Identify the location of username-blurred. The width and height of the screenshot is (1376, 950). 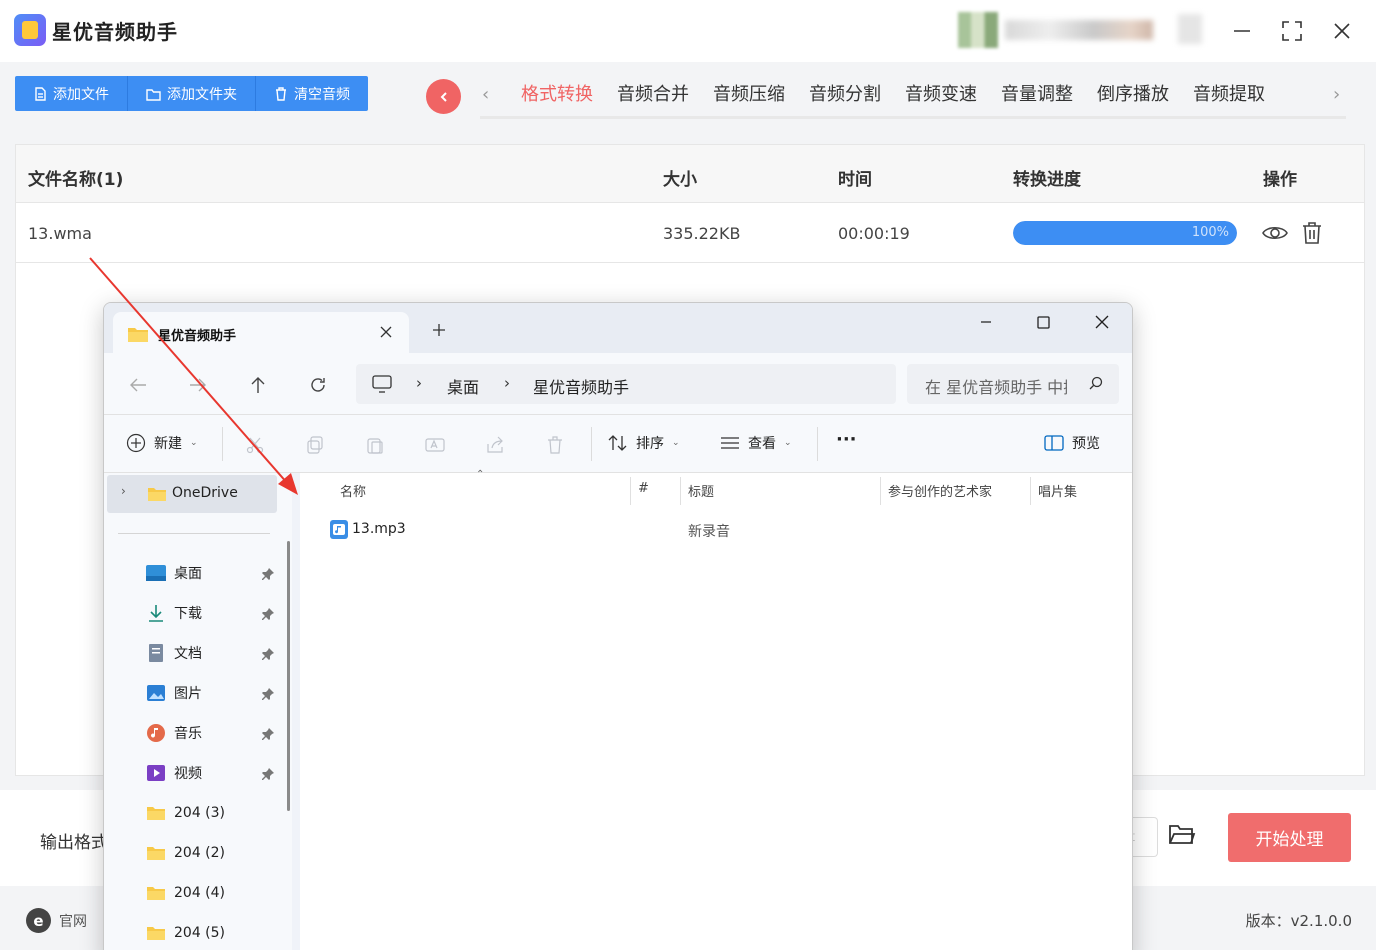
(1079, 30).